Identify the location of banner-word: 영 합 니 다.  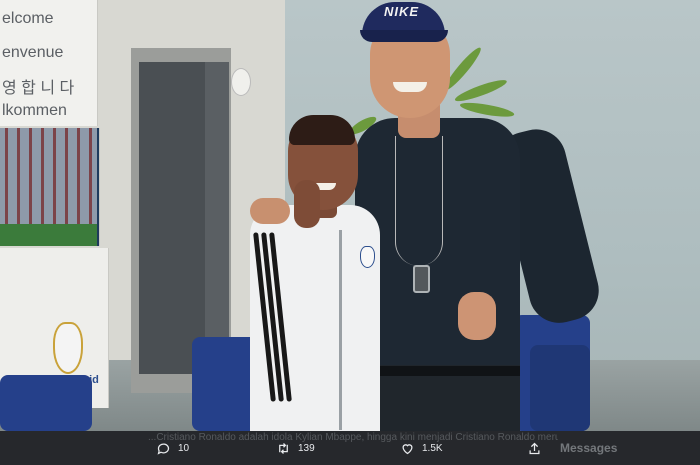
(38, 88).